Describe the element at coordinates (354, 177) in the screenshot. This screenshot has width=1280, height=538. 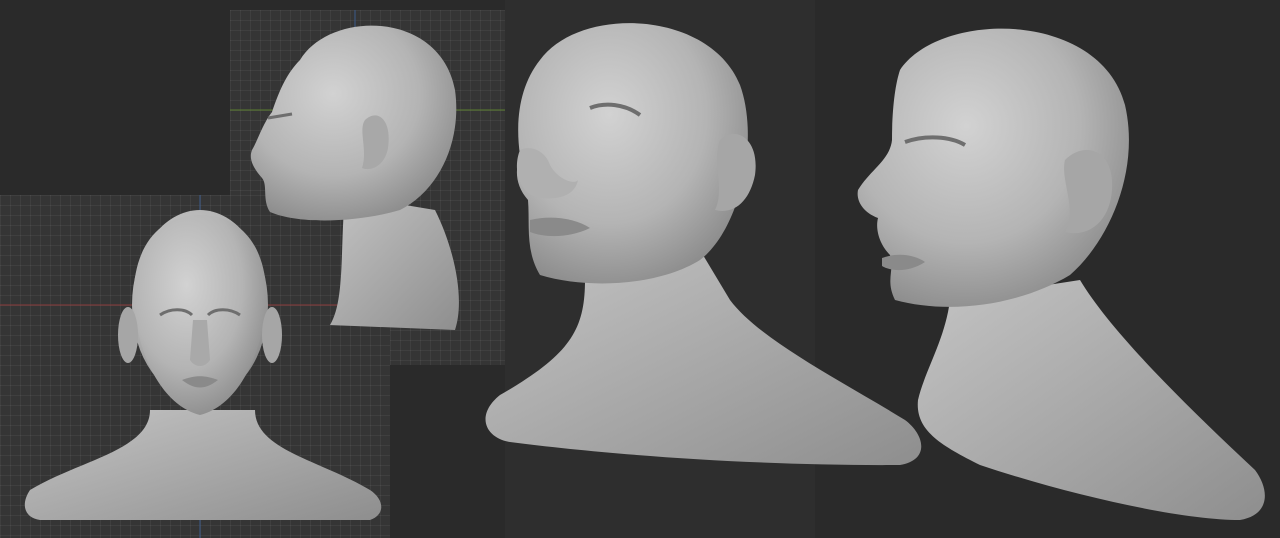
I see `head-side-view` at that location.